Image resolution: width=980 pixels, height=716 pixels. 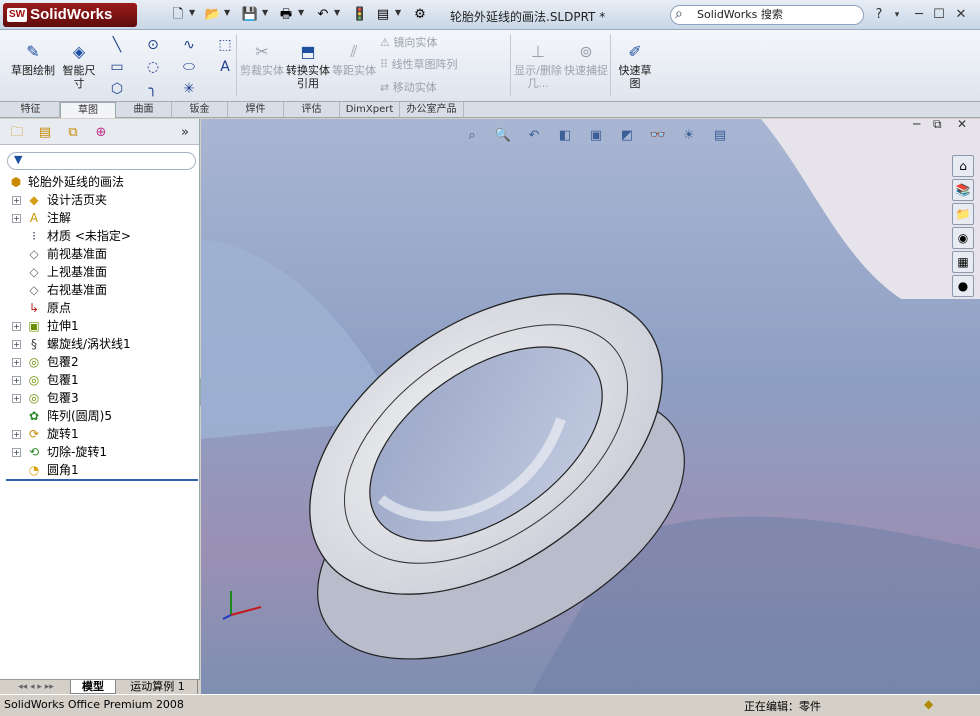 What do you see at coordinates (635, 66) in the screenshot?
I see `rapid-sketch-button: ✐ 快速草图` at bounding box center [635, 66].